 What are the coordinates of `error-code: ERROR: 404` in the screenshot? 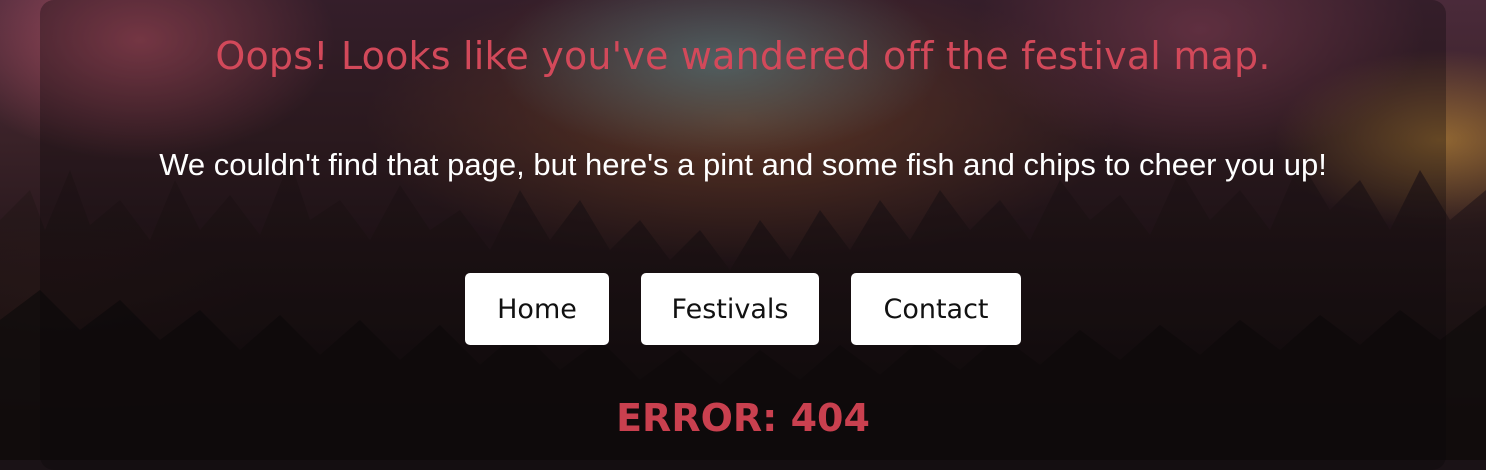 It's located at (743, 418).